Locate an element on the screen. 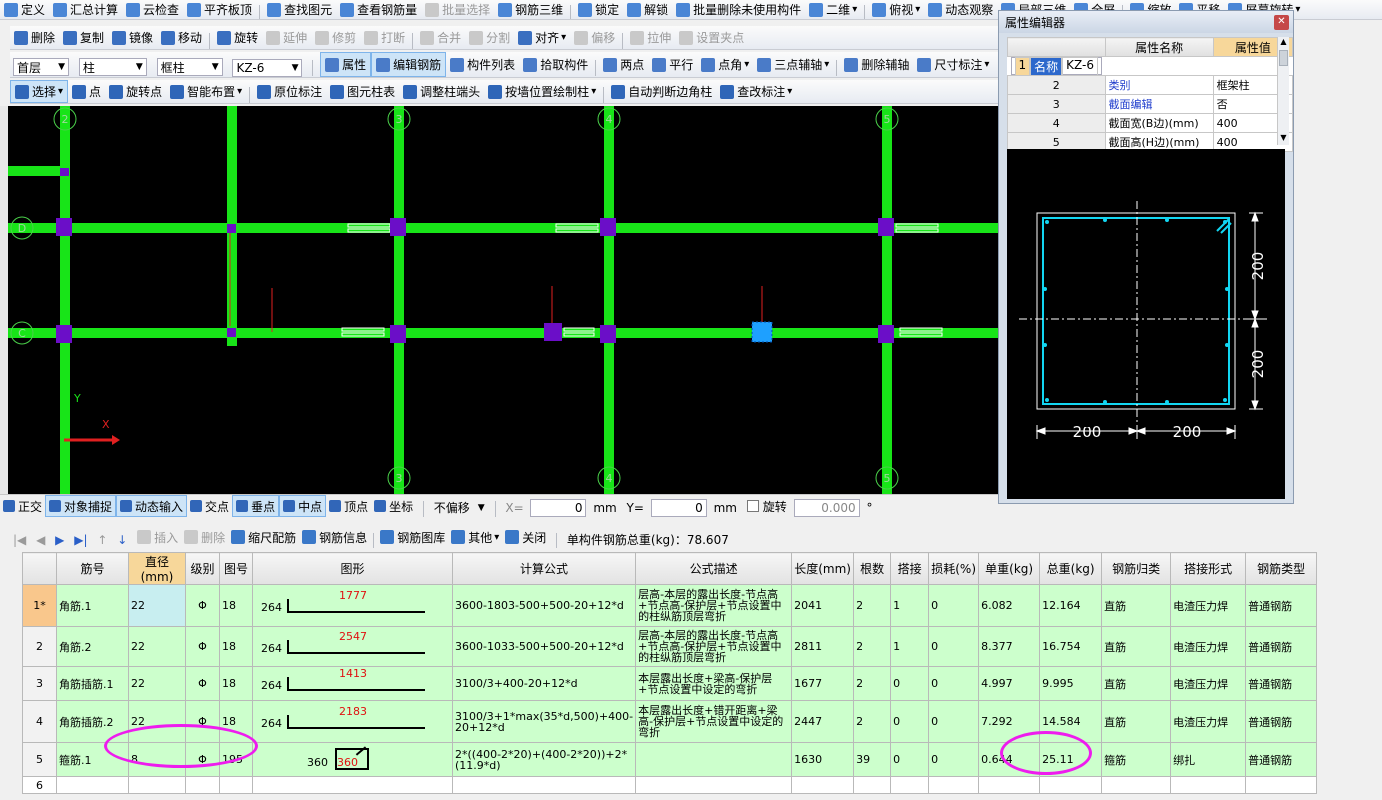  cell-name is located at coordinates (92, 785).